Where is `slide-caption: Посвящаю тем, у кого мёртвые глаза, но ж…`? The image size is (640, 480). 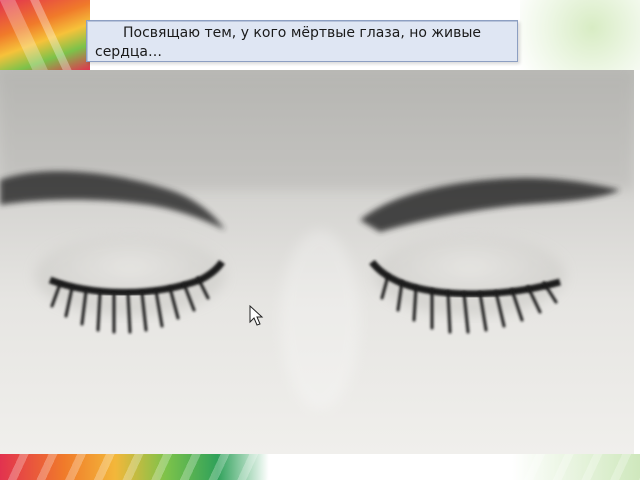
slide-caption: Посвящаю тем, у кого мёртвые глаза, но ж… is located at coordinates (302, 41).